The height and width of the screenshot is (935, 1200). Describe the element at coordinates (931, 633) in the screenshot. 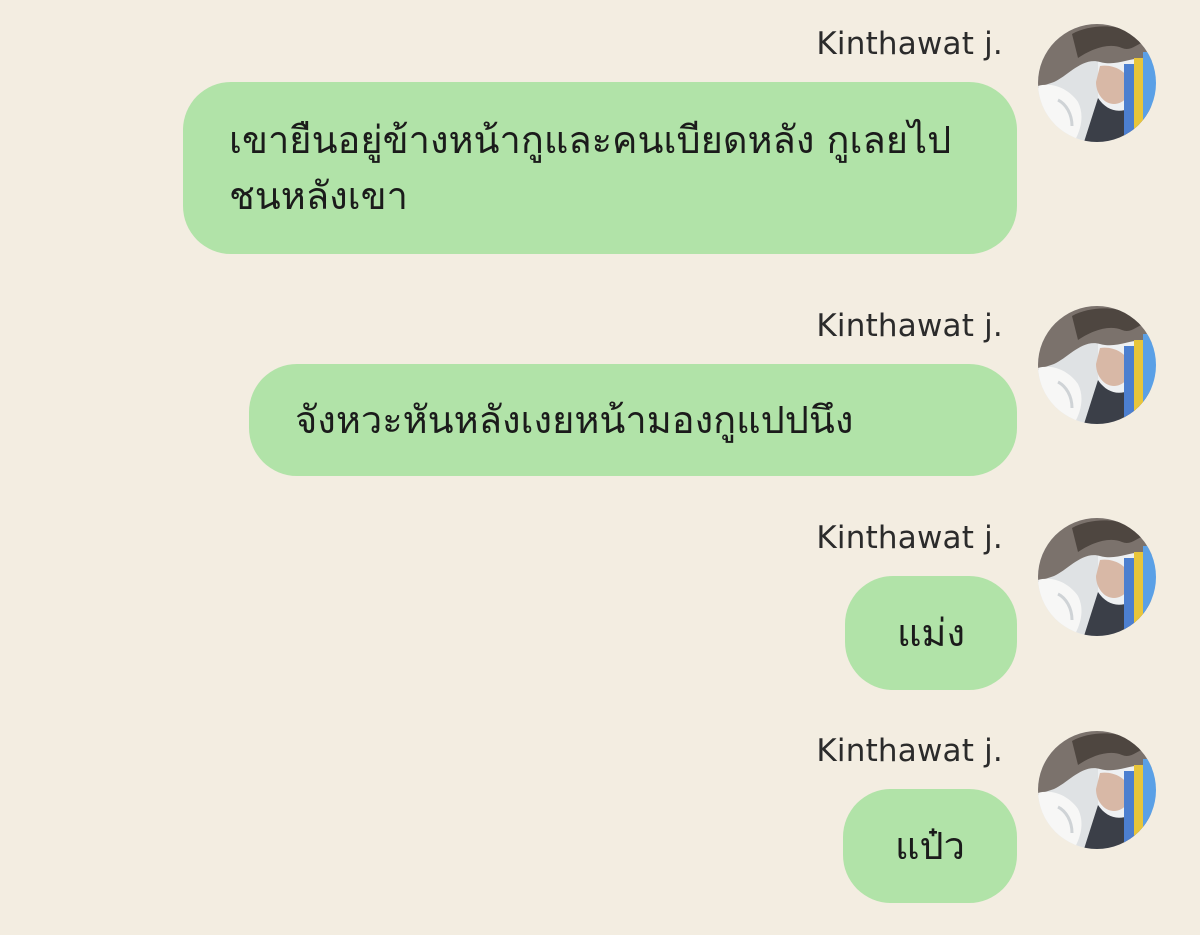

I see `message-bubble: แม่ง` at that location.